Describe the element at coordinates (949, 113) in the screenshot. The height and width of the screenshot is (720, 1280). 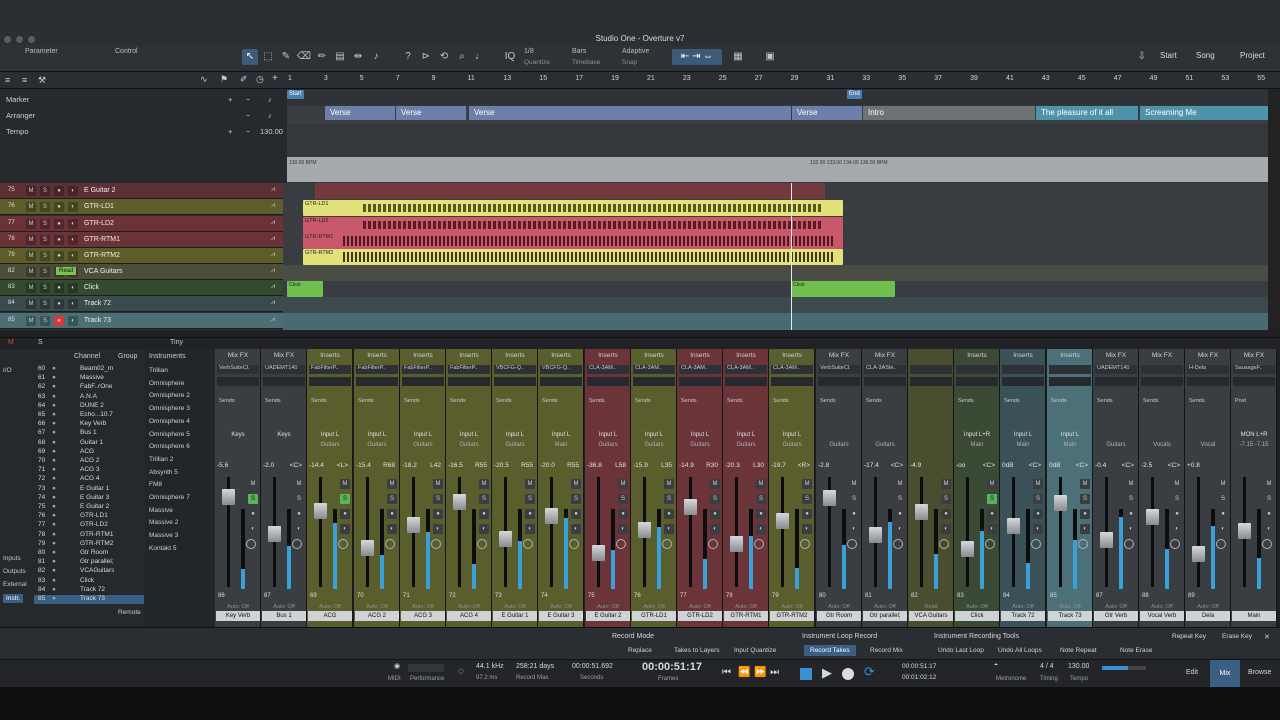
I see `arranger-section: Intro` at that location.